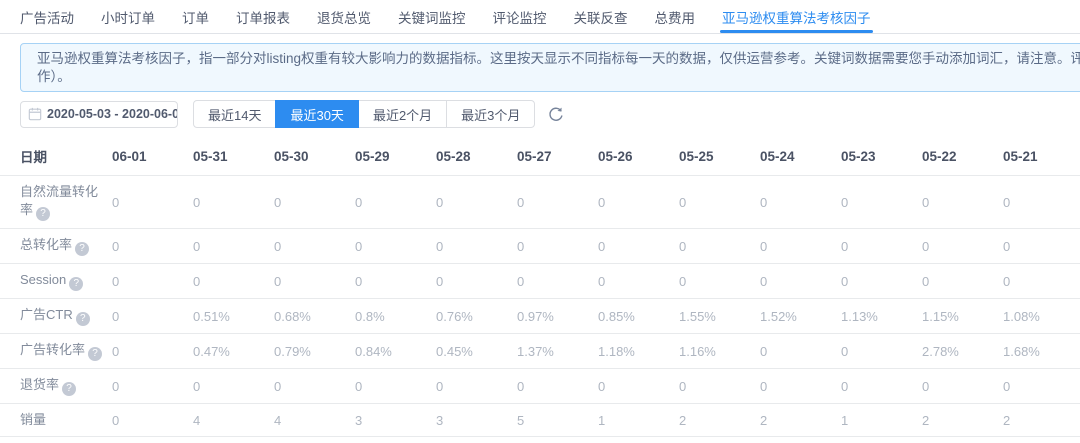 This screenshot has width=1080, height=443. I want to click on range-button-group: 最近14天 最近30天 最近2个月 最近3个月, so click(364, 114).